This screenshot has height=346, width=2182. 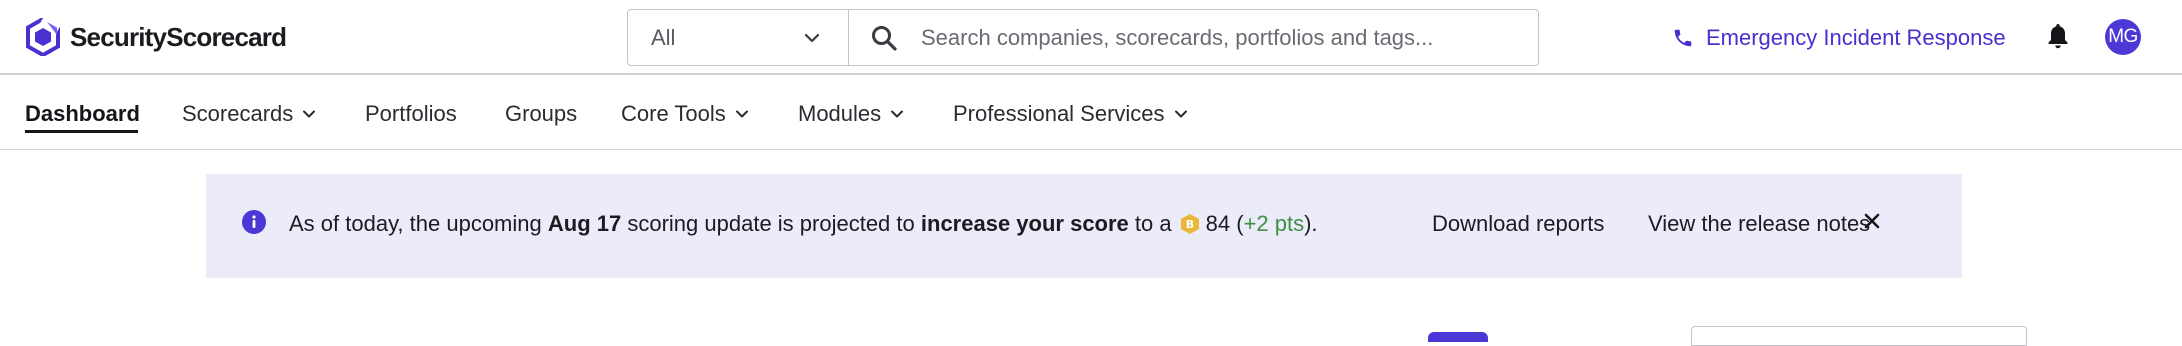 What do you see at coordinates (1759, 224) in the screenshot?
I see `view-release-notes-link: View the release notes` at bounding box center [1759, 224].